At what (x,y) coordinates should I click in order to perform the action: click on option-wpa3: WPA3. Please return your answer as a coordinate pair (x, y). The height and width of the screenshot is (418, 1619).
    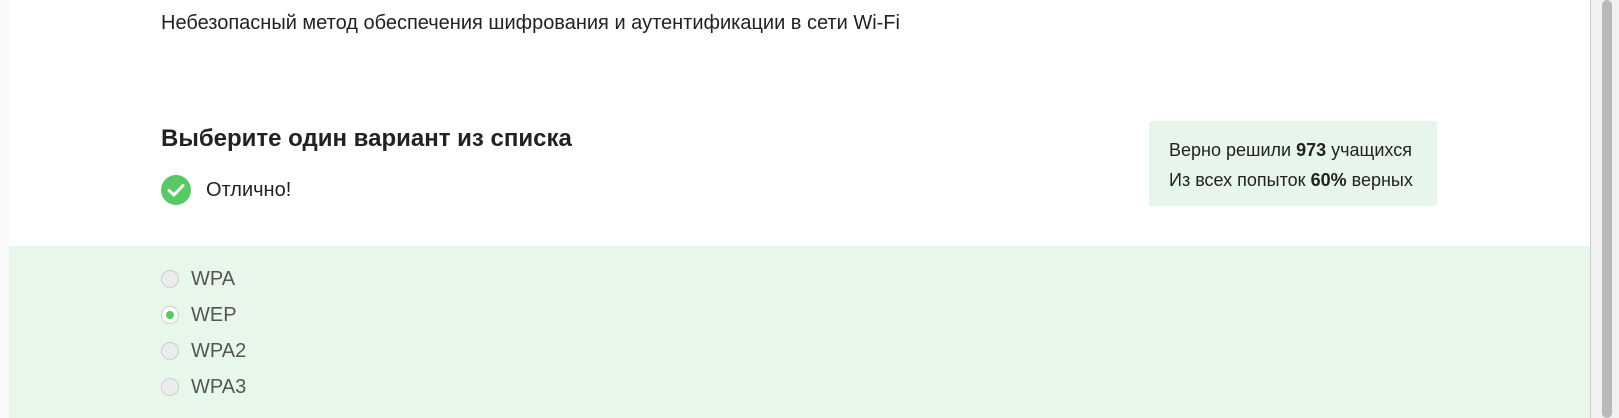
    Looking at the image, I should click on (203, 387).